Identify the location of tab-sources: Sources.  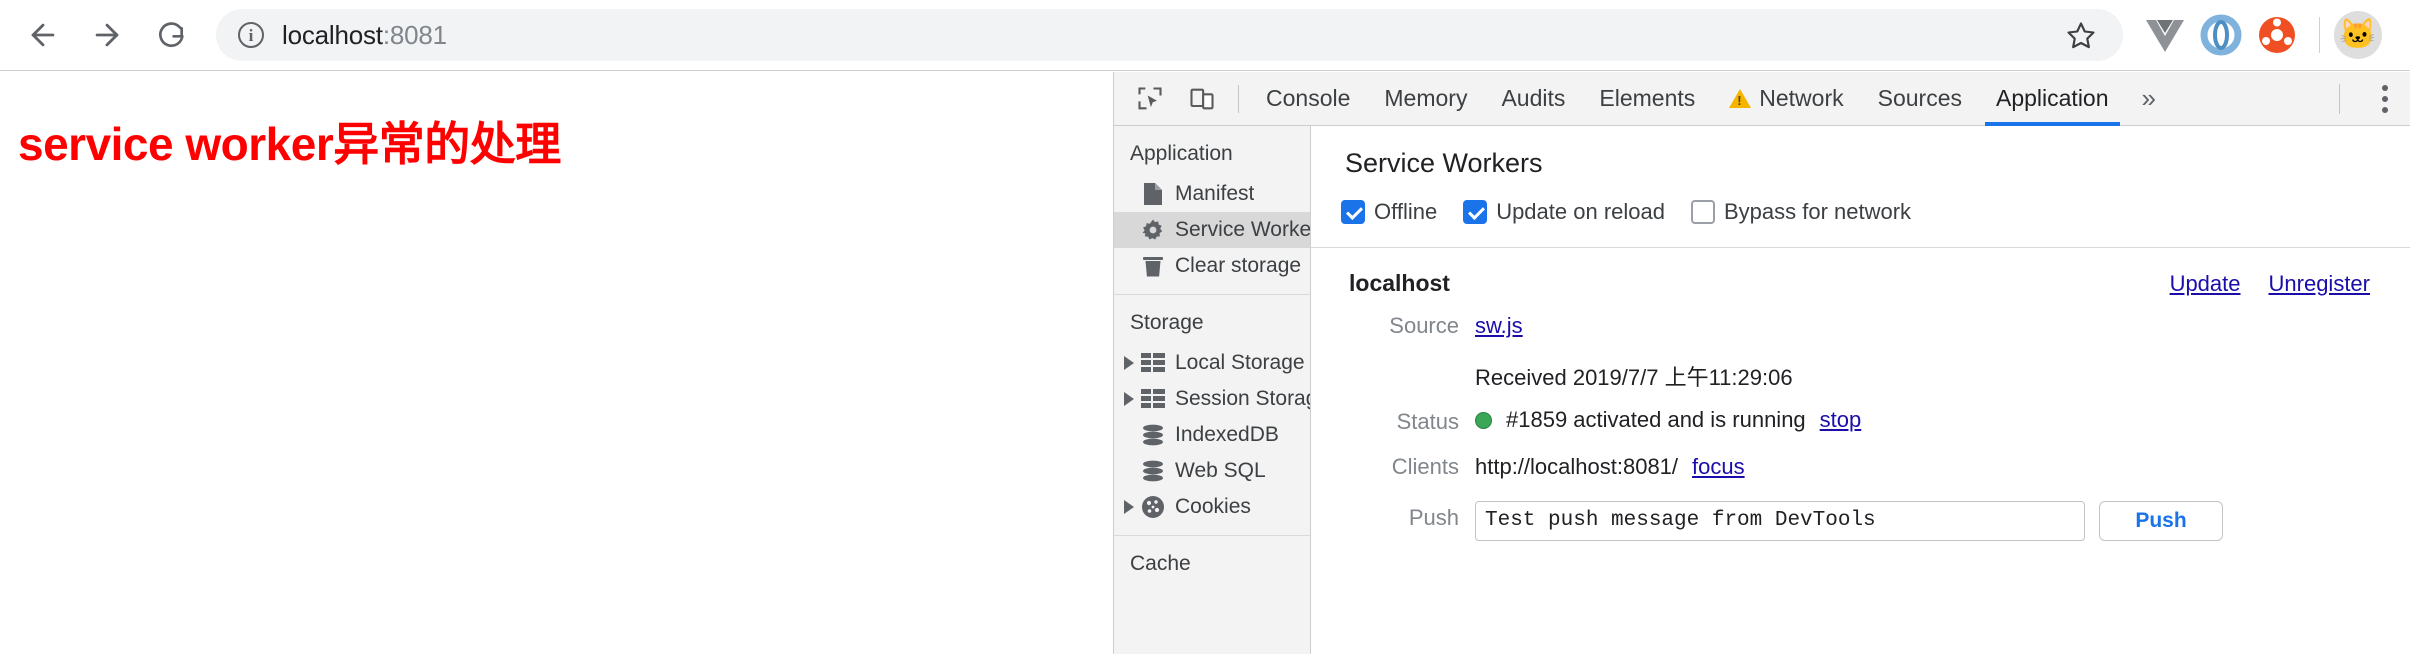
(1920, 99).